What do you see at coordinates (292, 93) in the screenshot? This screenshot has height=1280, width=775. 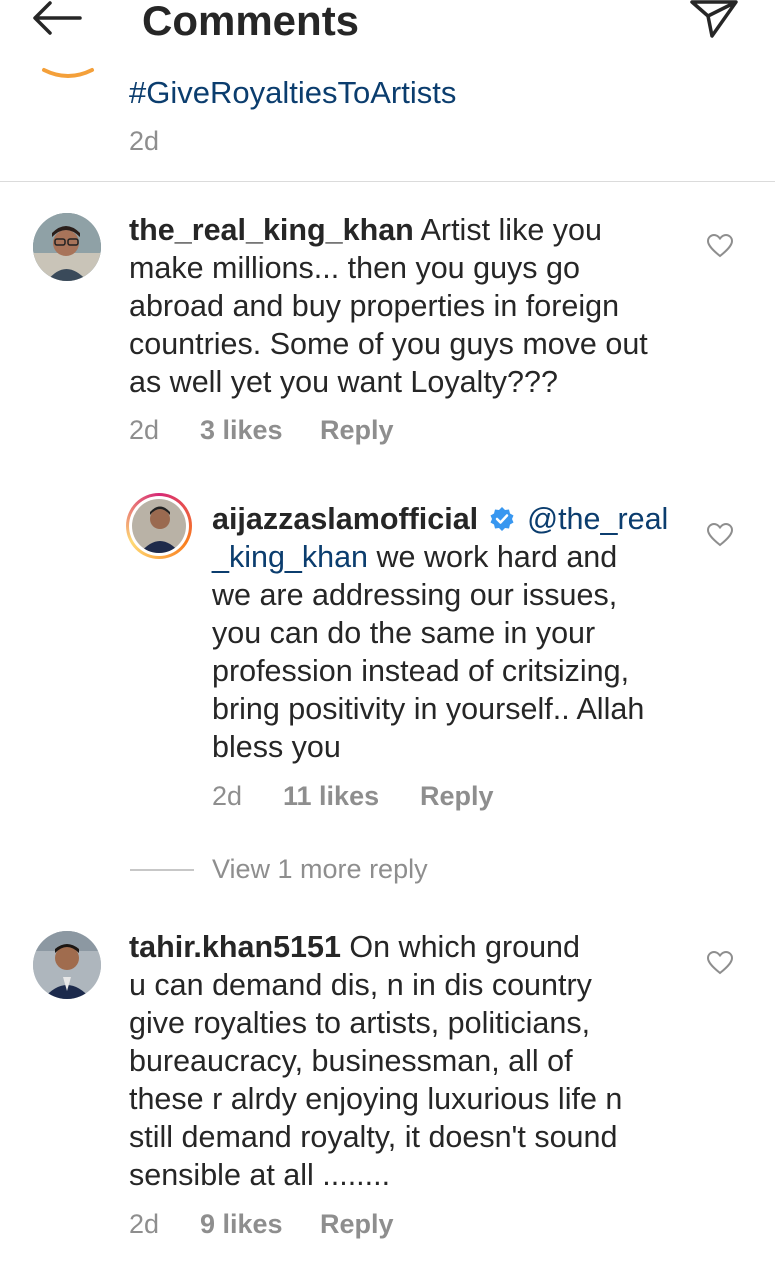 I see `hashtag-link: #GiveRoyaltiesToArtists` at bounding box center [292, 93].